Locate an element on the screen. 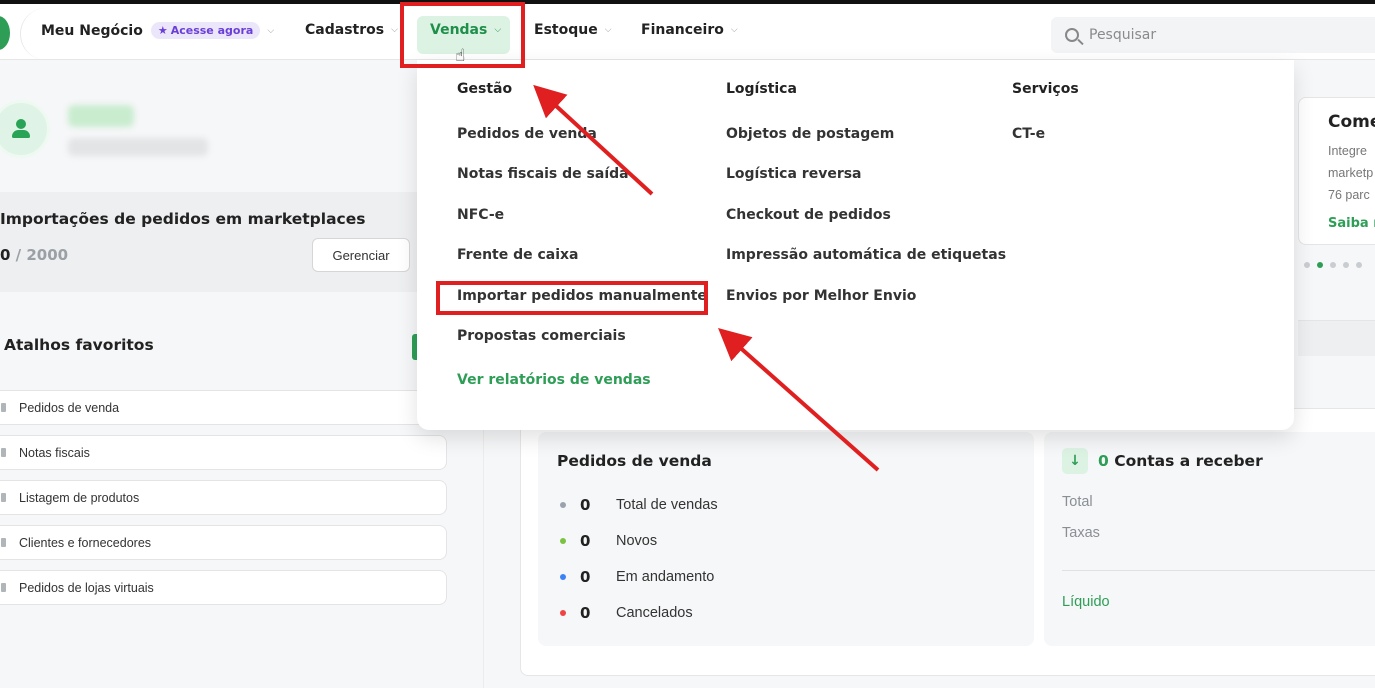 The width and height of the screenshot is (1375, 688). contas-liquido-label: Líquido is located at coordinates (1086, 602).